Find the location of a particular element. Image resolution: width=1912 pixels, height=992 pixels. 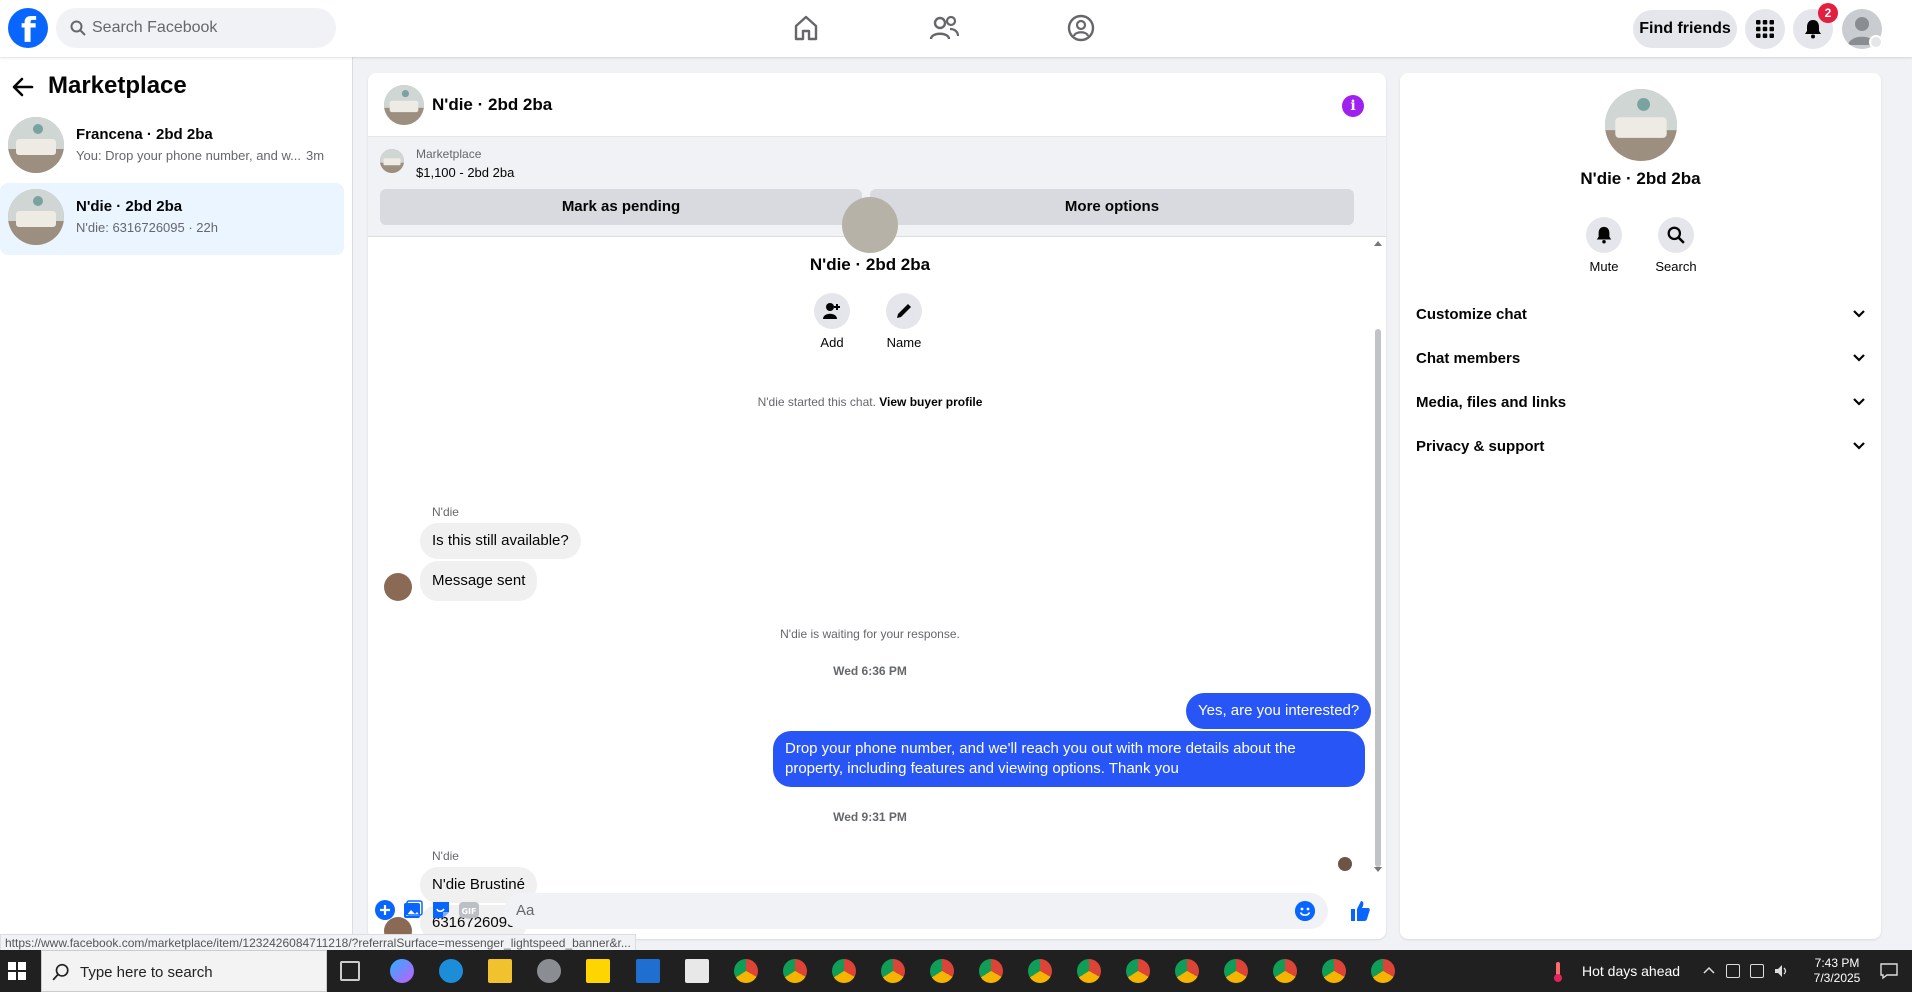

mail-icon is located at coordinates (697, 971).